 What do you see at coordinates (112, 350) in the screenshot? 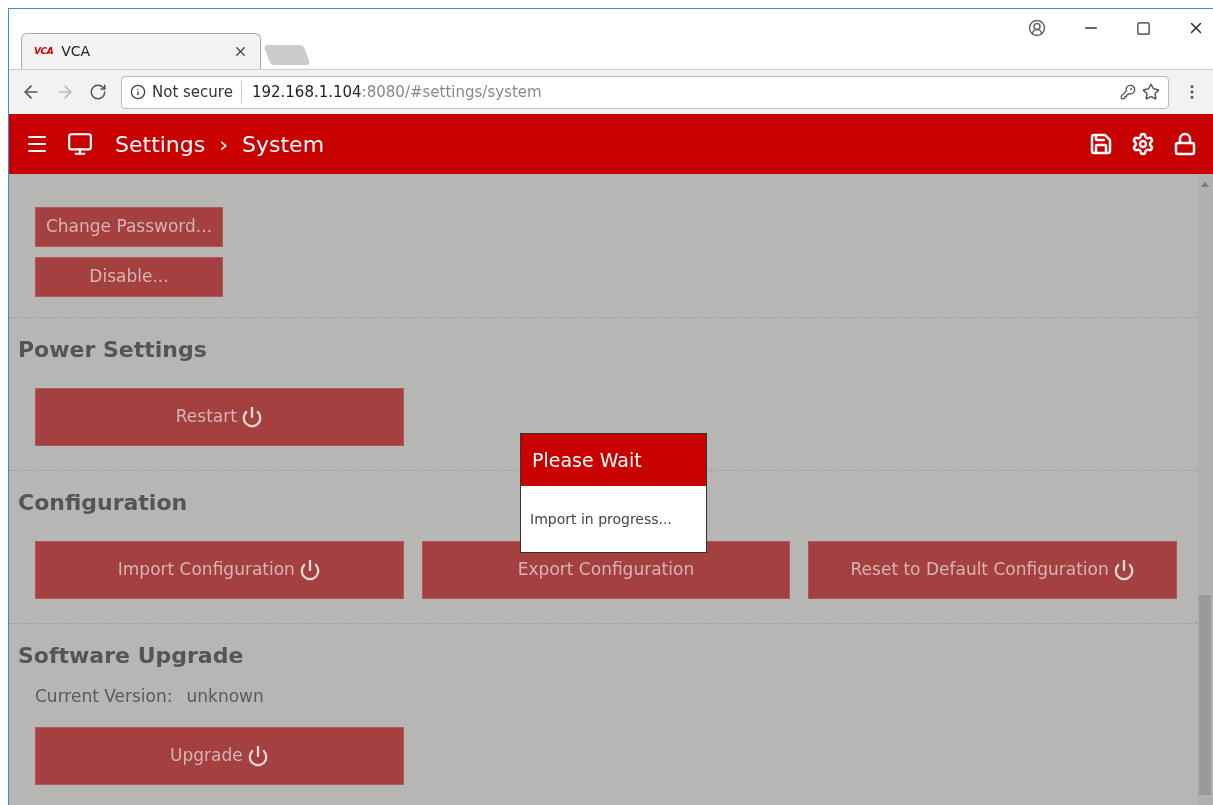
I see `section-title: Power Settings` at bounding box center [112, 350].